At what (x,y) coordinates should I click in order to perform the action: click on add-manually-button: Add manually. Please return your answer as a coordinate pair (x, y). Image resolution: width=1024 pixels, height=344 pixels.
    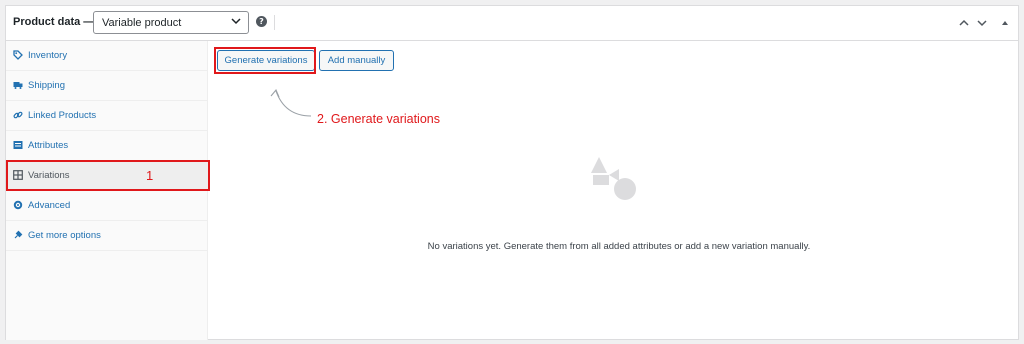
    Looking at the image, I should click on (356, 60).